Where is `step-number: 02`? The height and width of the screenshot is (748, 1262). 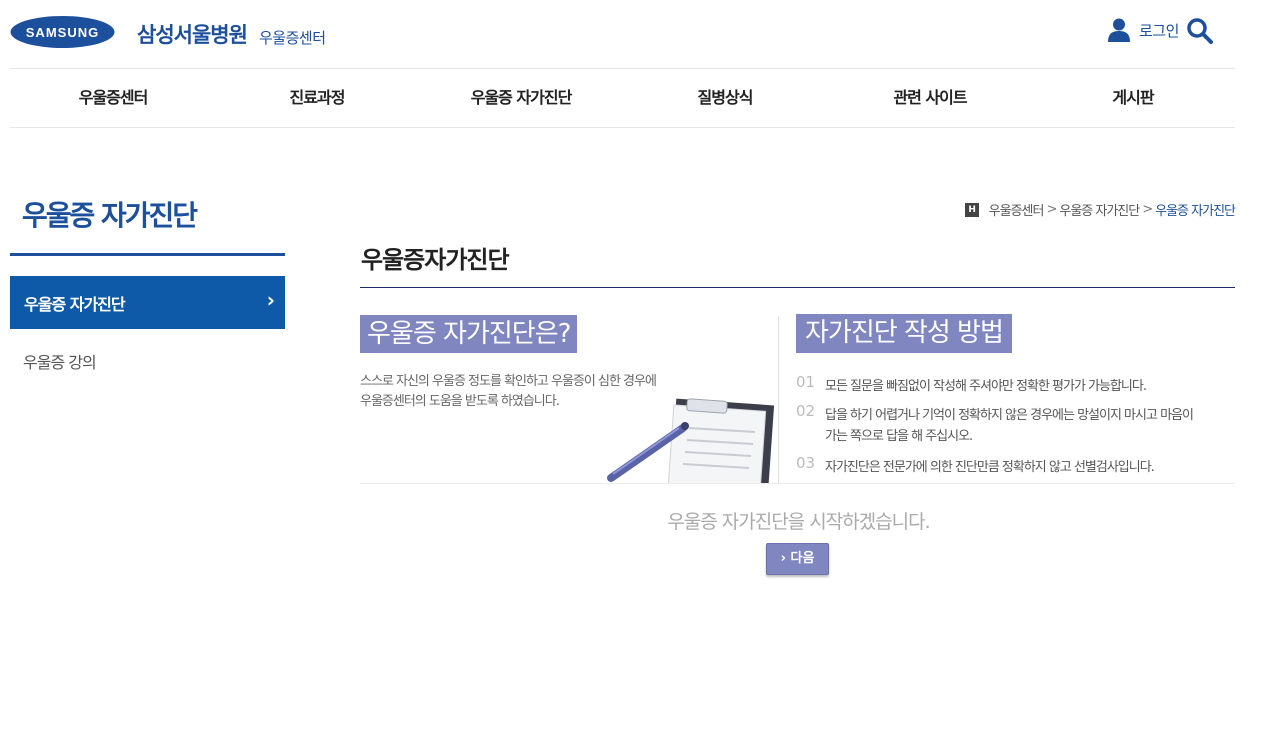
step-number: 02 is located at coordinates (806, 411).